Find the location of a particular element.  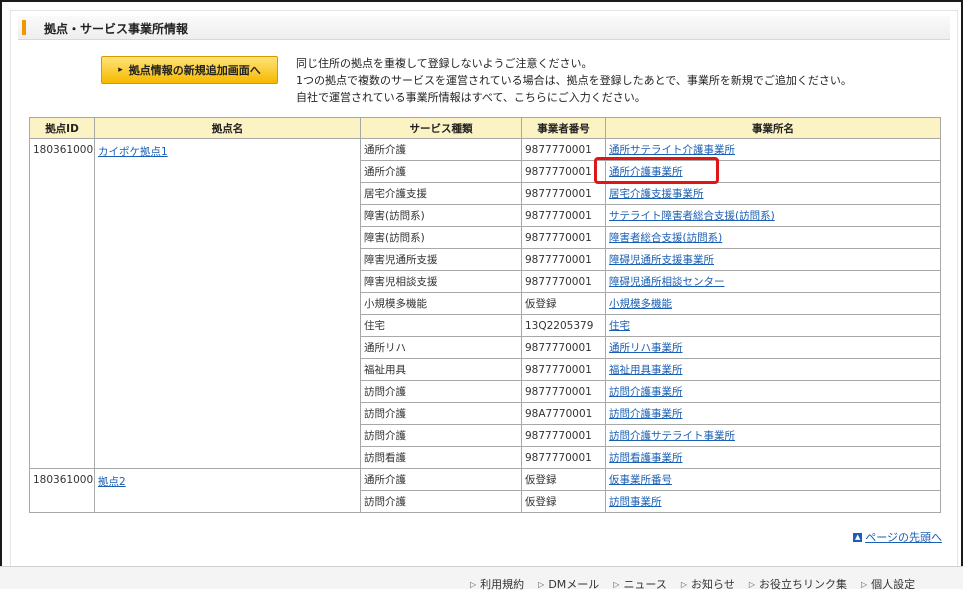

add-site-button-label: 拠点情報の新規追加画面へ is located at coordinates (194, 70).